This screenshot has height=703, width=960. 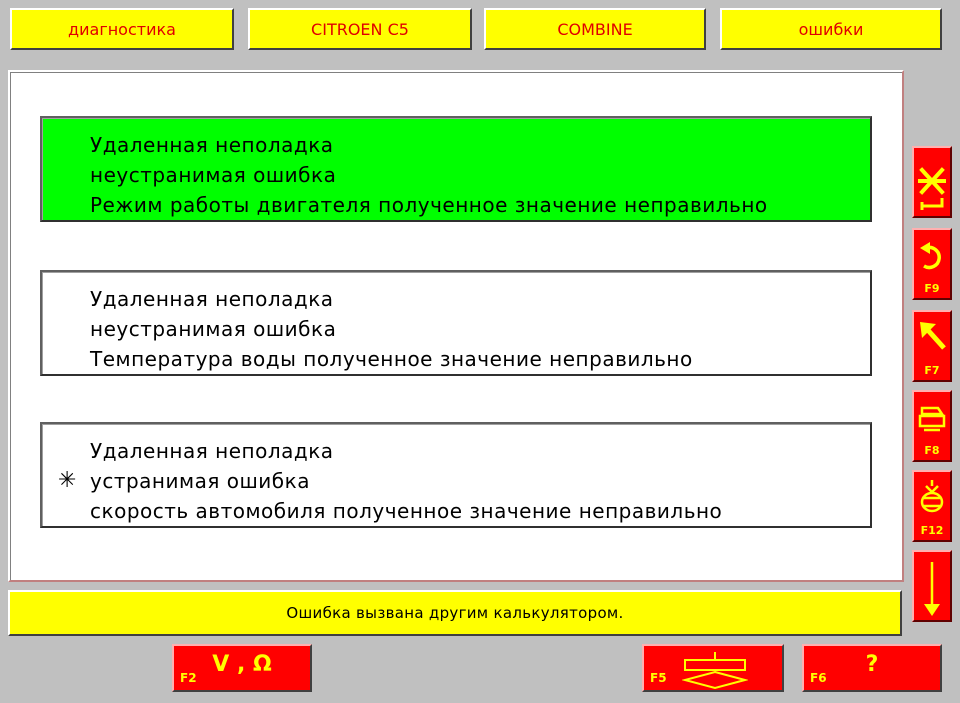 I want to click on scroll-down-icon, so click(x=932, y=589).